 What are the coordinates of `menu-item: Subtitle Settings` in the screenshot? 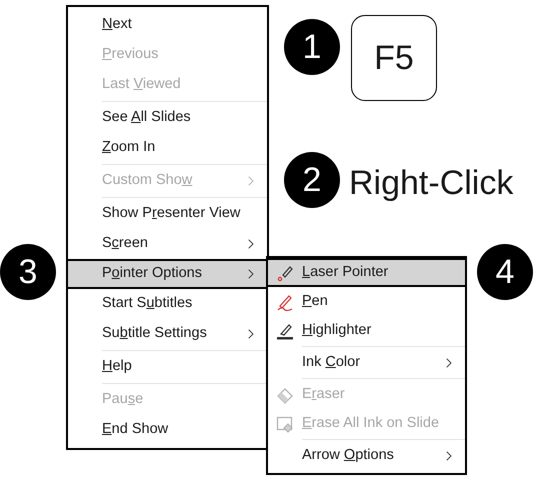 It's located at (167, 334).